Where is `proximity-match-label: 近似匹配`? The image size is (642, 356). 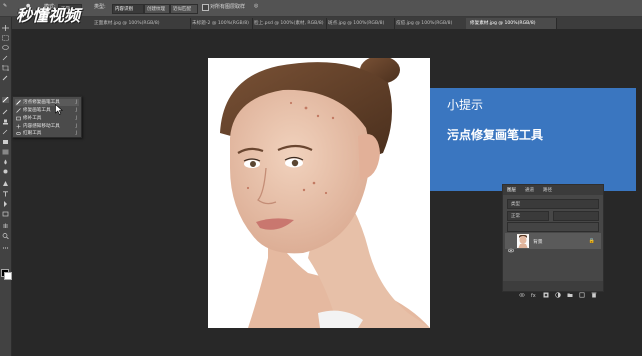
proximity-match-label: 近似匹配 is located at coordinates (182, 9).